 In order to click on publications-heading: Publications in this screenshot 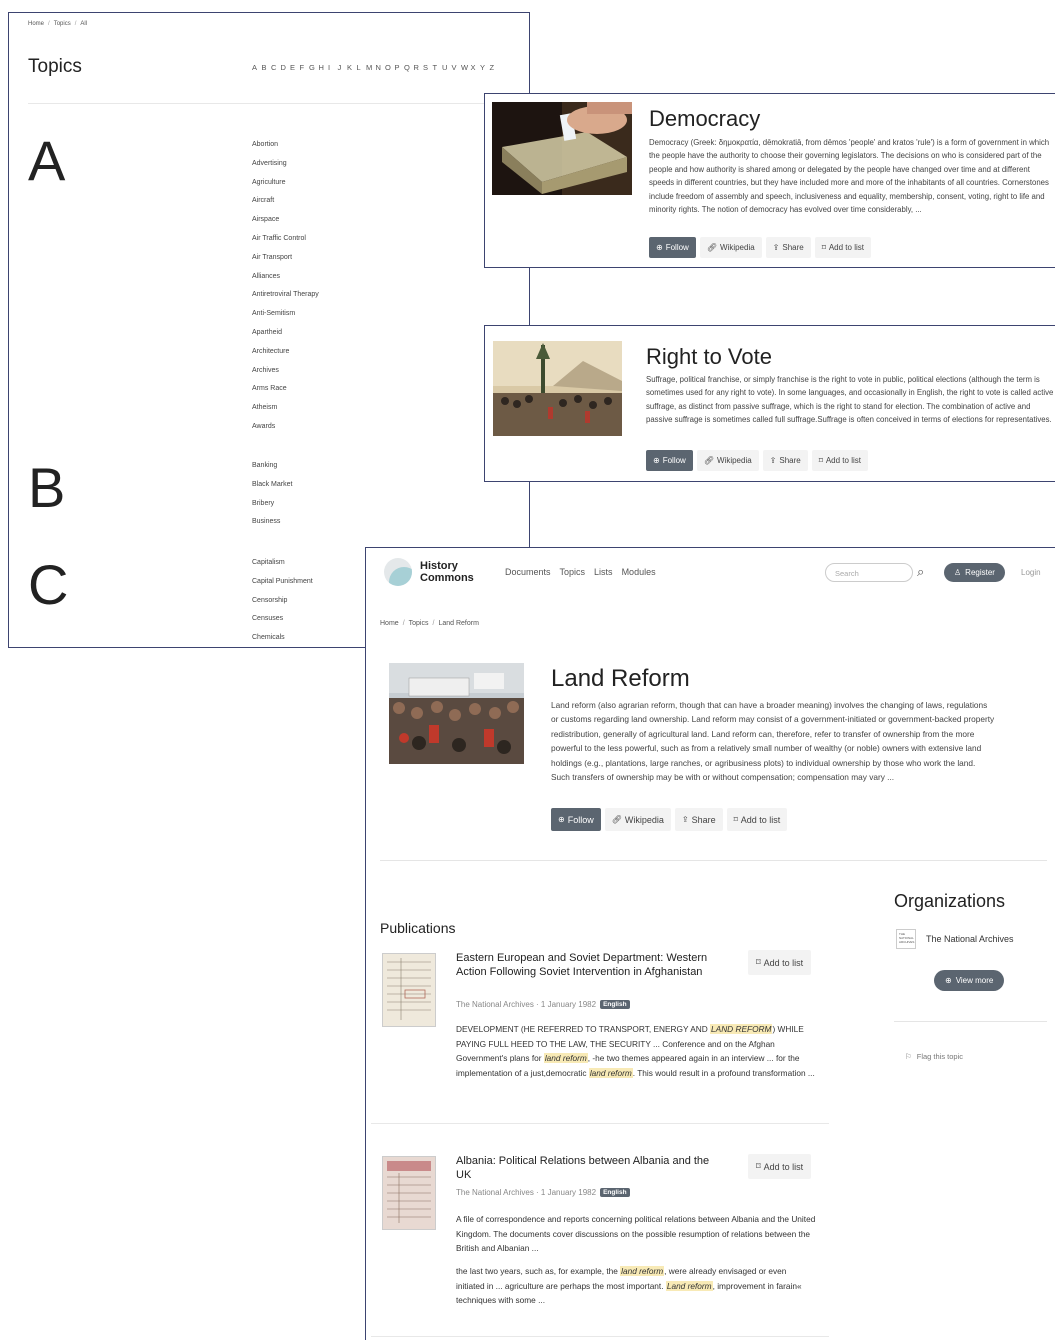, I will do `click(418, 928)`.